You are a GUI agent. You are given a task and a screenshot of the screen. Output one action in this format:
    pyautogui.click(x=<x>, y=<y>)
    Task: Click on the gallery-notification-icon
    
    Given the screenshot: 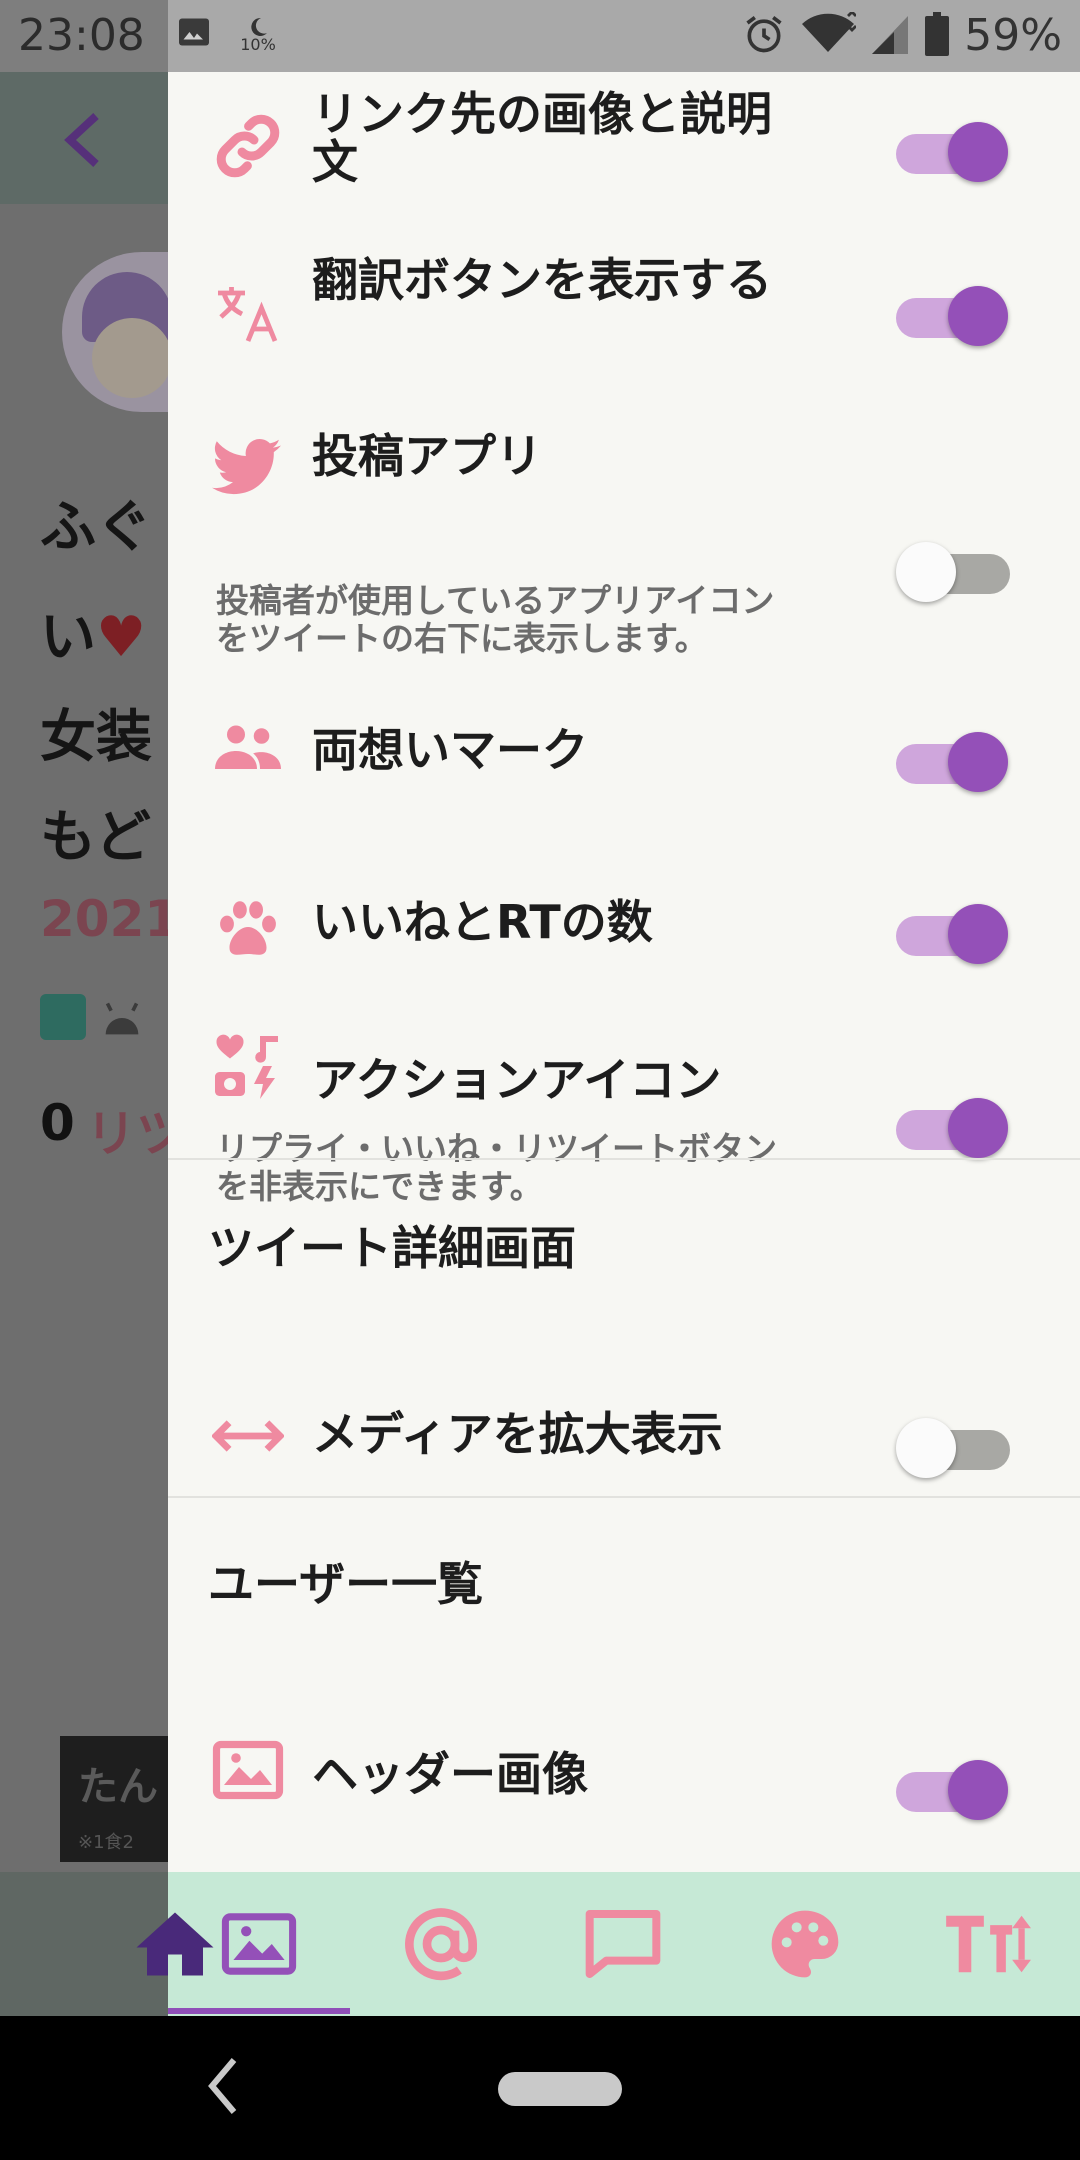 What is the action you would take?
    pyautogui.click(x=194, y=34)
    